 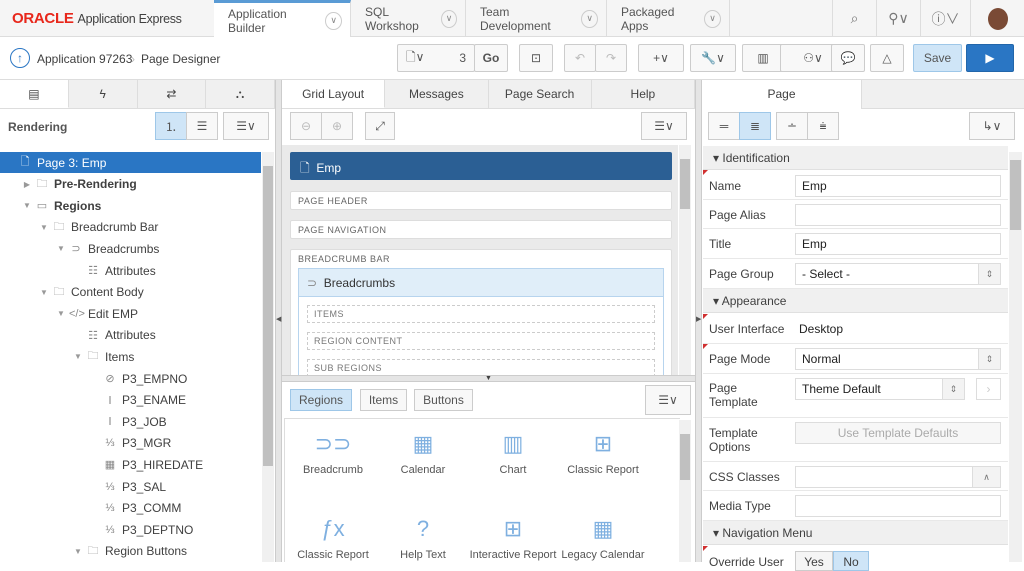 I want to click on undo-icon: ↶, so click(x=580, y=58).